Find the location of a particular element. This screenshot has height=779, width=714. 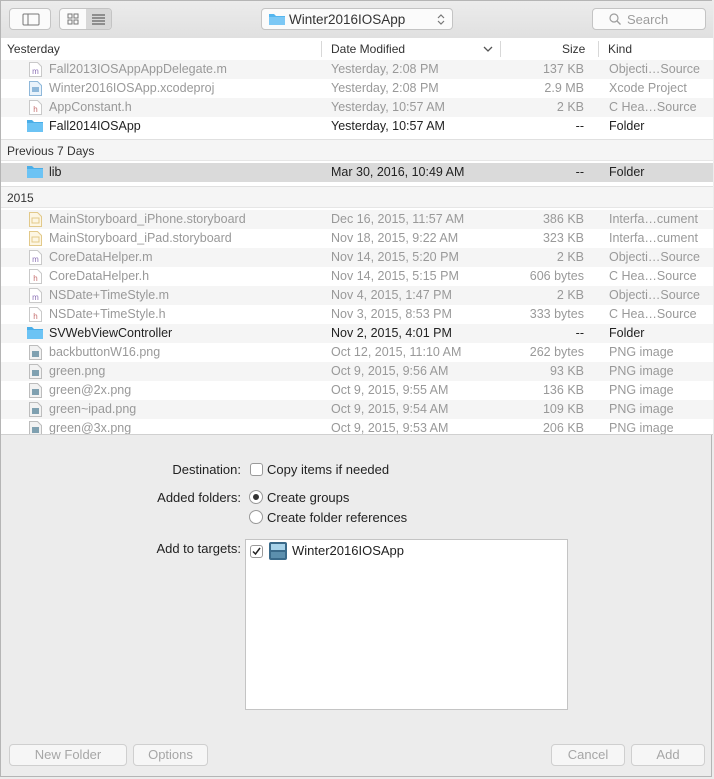

file-size: 137 KB is located at coordinates (563, 69).